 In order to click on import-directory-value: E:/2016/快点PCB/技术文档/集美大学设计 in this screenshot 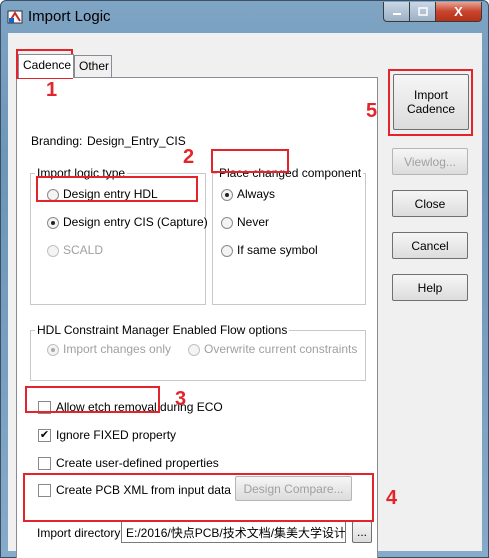, I will do `click(236, 533)`.